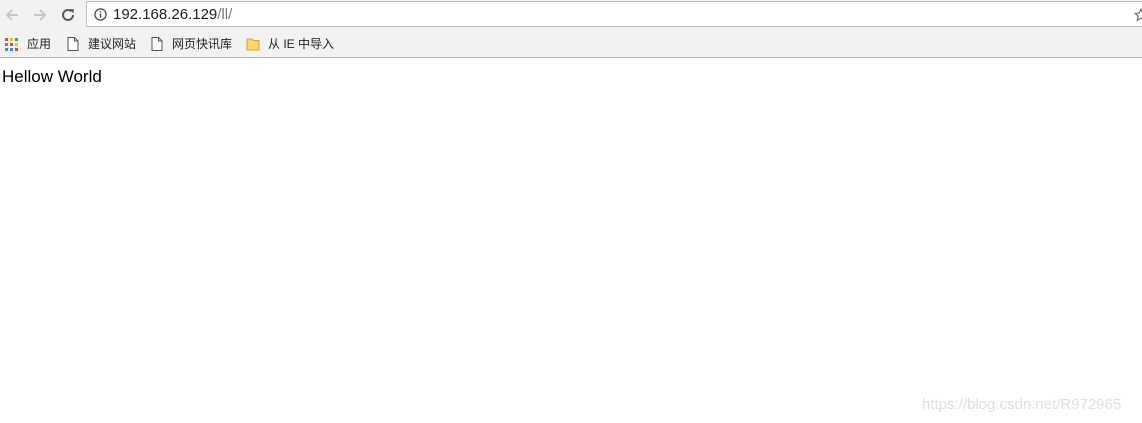  Describe the element at coordinates (165, 14) in the screenshot. I see `url-host: 192.168.26.129` at that location.